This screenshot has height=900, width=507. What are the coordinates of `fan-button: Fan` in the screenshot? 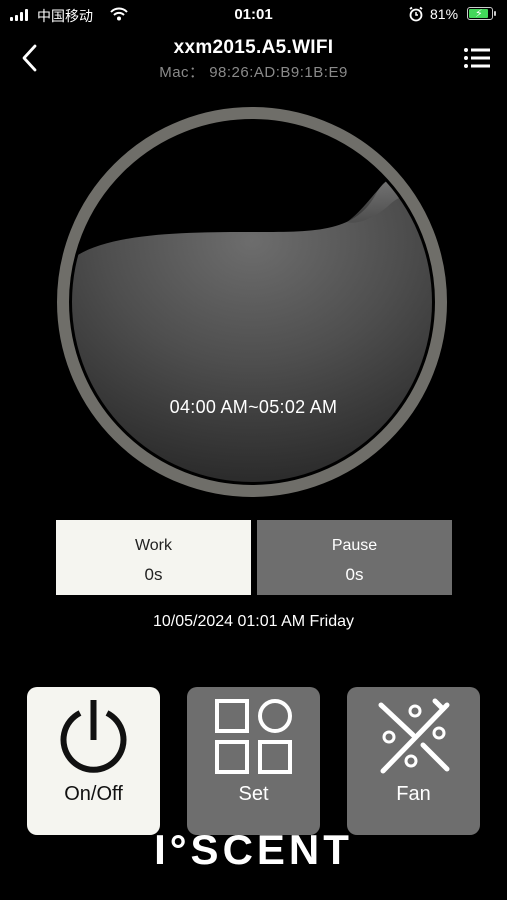 It's located at (413, 761).